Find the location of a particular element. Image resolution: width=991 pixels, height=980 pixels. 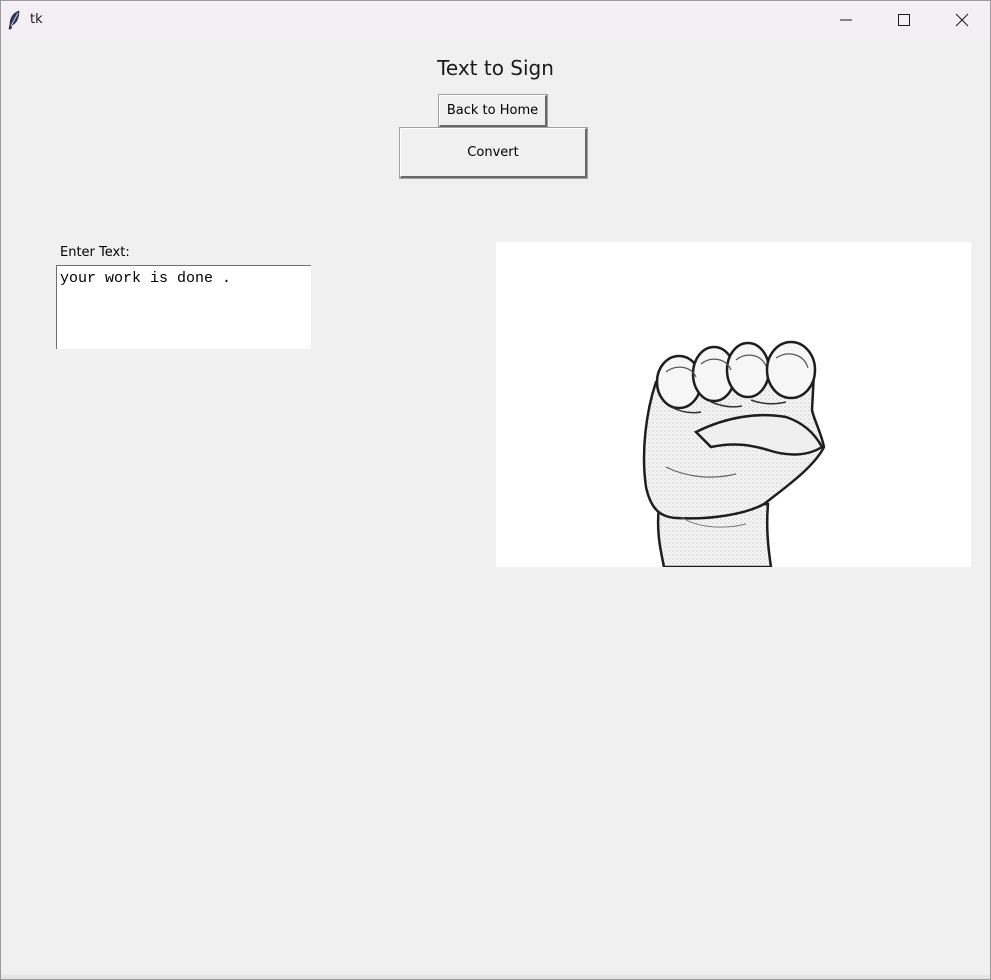

back-to-home-button: Back to Home is located at coordinates (493, 111).